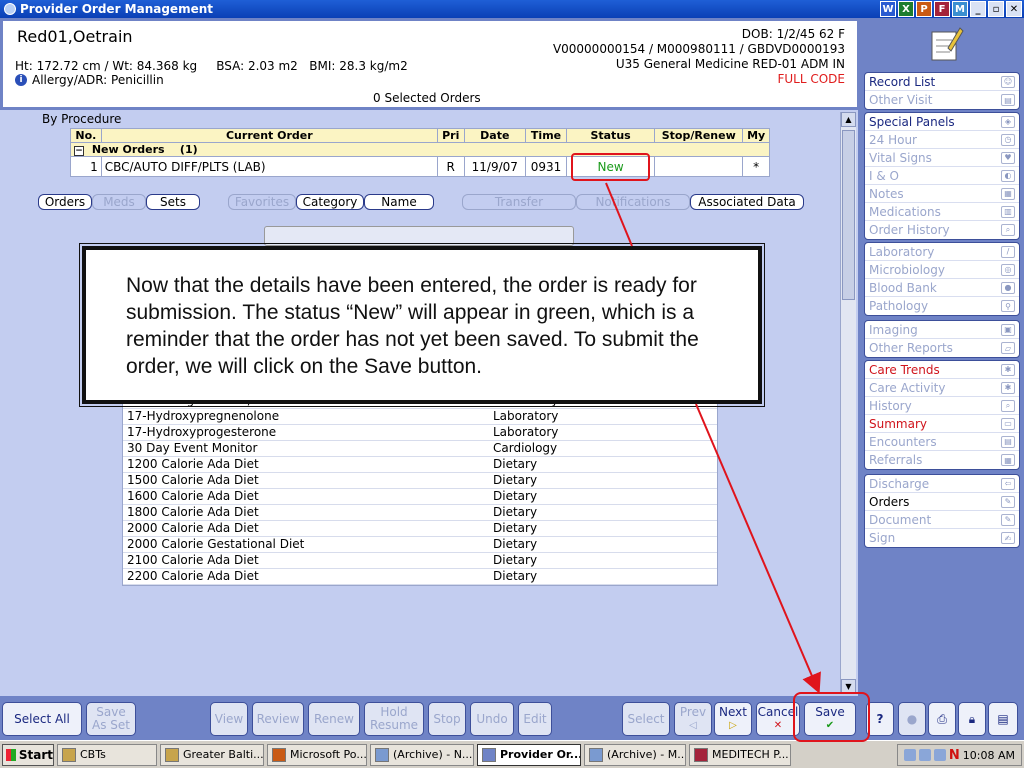 The height and width of the screenshot is (768, 1024). Describe the element at coordinates (28, 754) in the screenshot. I see `start-button: Start` at that location.